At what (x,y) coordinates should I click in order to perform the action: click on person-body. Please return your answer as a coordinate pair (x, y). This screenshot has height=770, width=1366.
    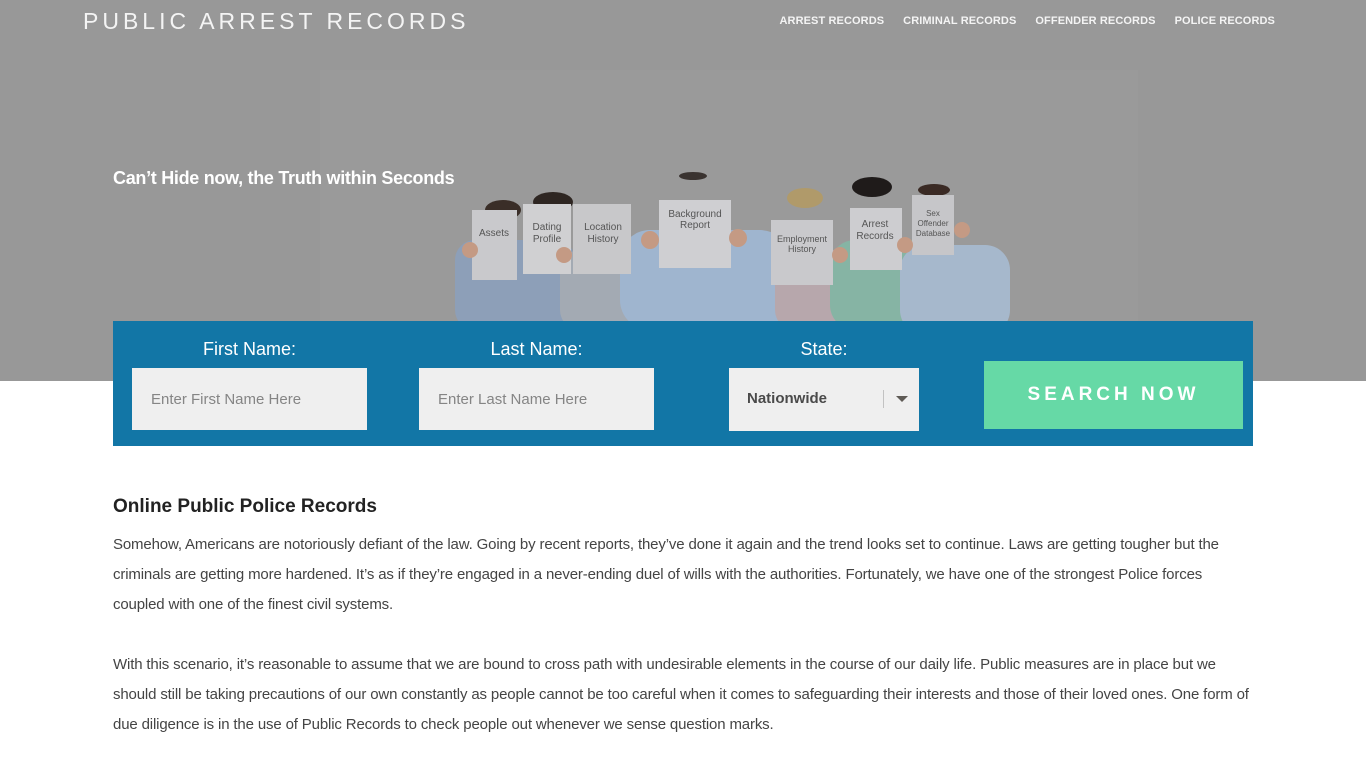
    Looking at the image, I should click on (955, 283).